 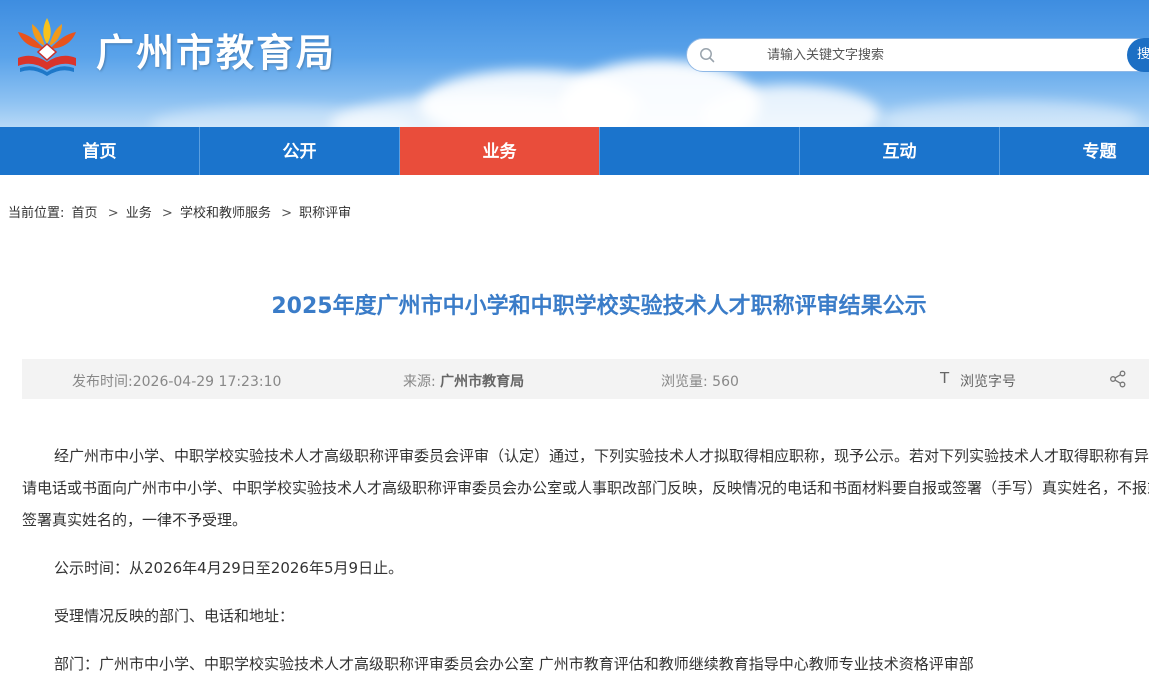 What do you see at coordinates (36, 213) in the screenshot?
I see `breadcrumb-prefix: 当前位置:` at bounding box center [36, 213].